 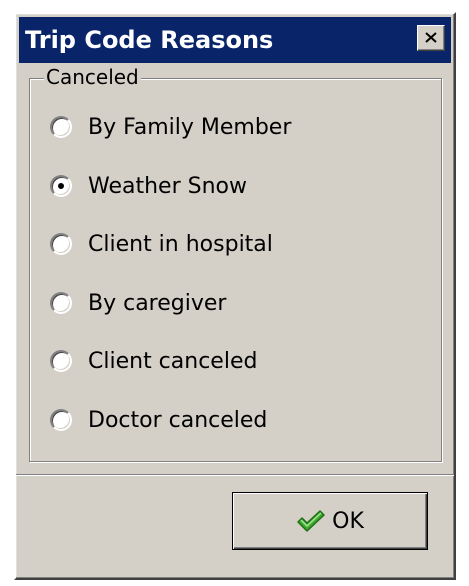 What do you see at coordinates (173, 361) in the screenshot?
I see `radio-label: Client canceled` at bounding box center [173, 361].